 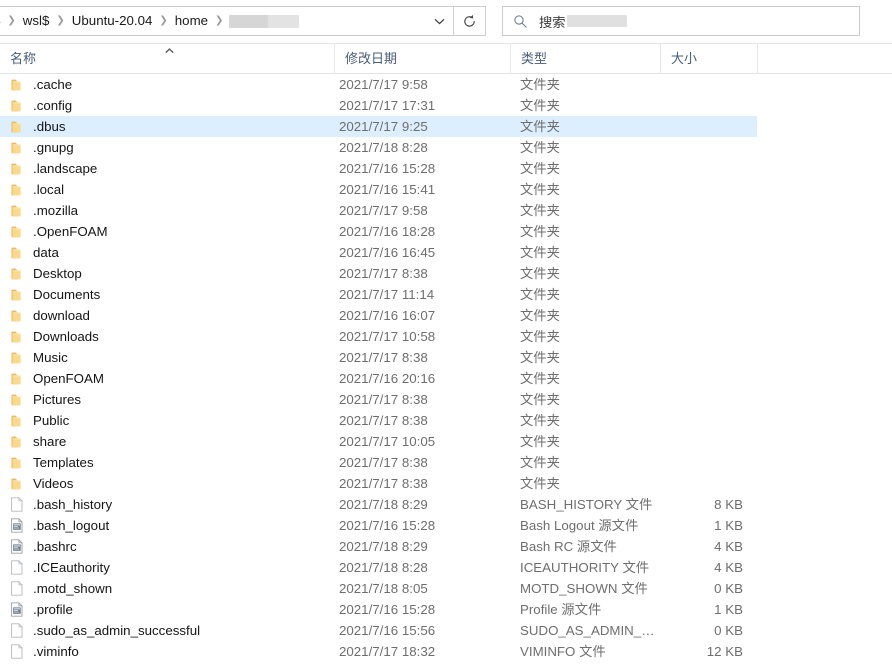 What do you see at coordinates (167, 316) in the screenshot?
I see `cell-name: download` at bounding box center [167, 316].